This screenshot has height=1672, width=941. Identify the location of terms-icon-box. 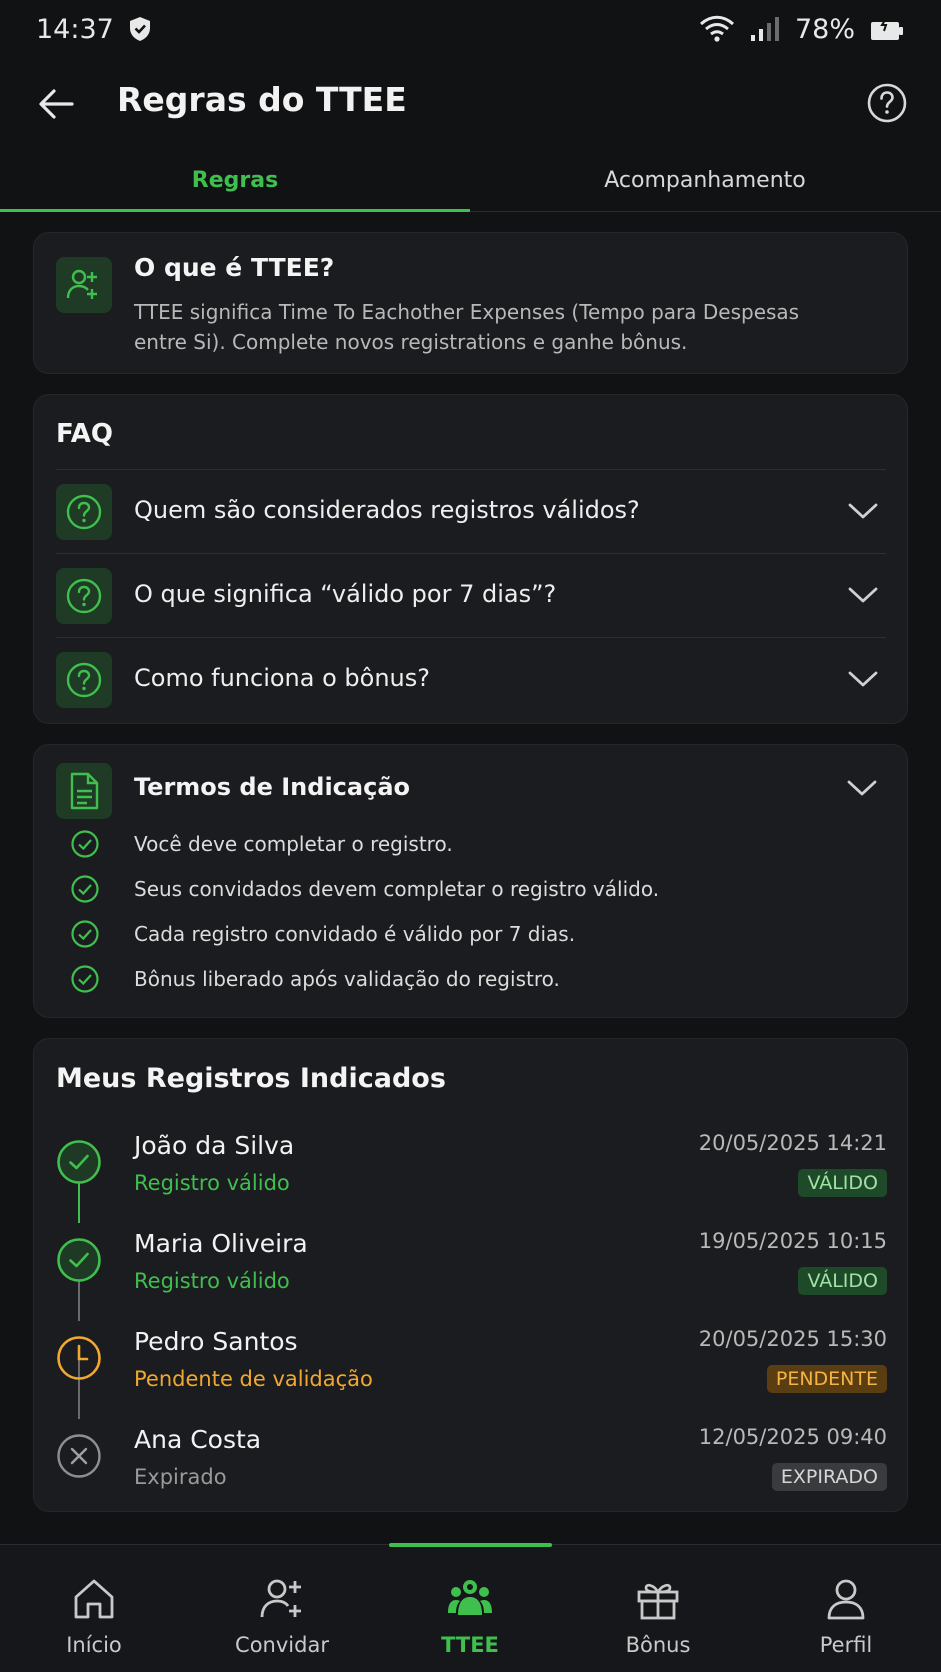
(84, 791).